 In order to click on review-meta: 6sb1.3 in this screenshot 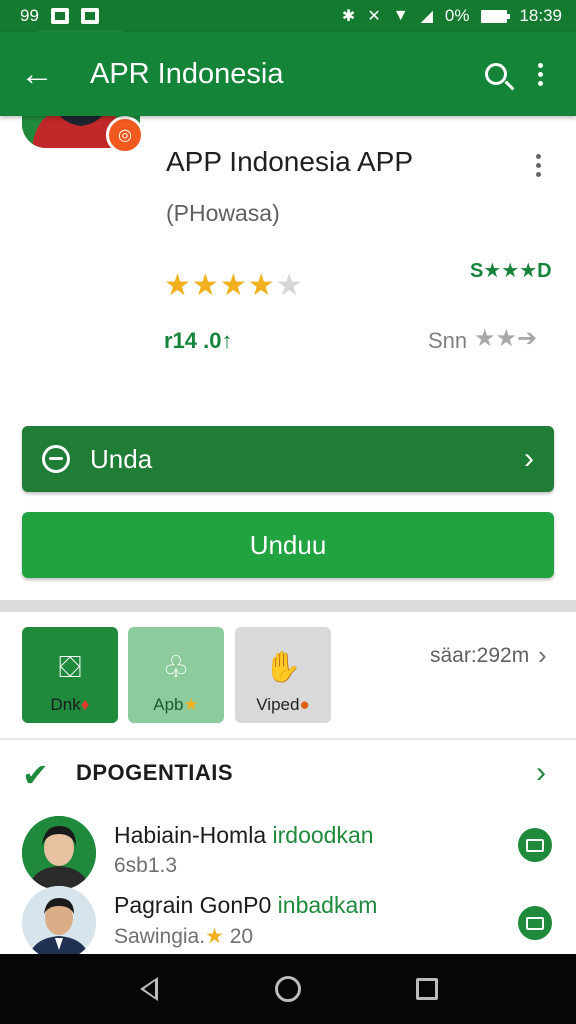, I will do `click(146, 865)`.